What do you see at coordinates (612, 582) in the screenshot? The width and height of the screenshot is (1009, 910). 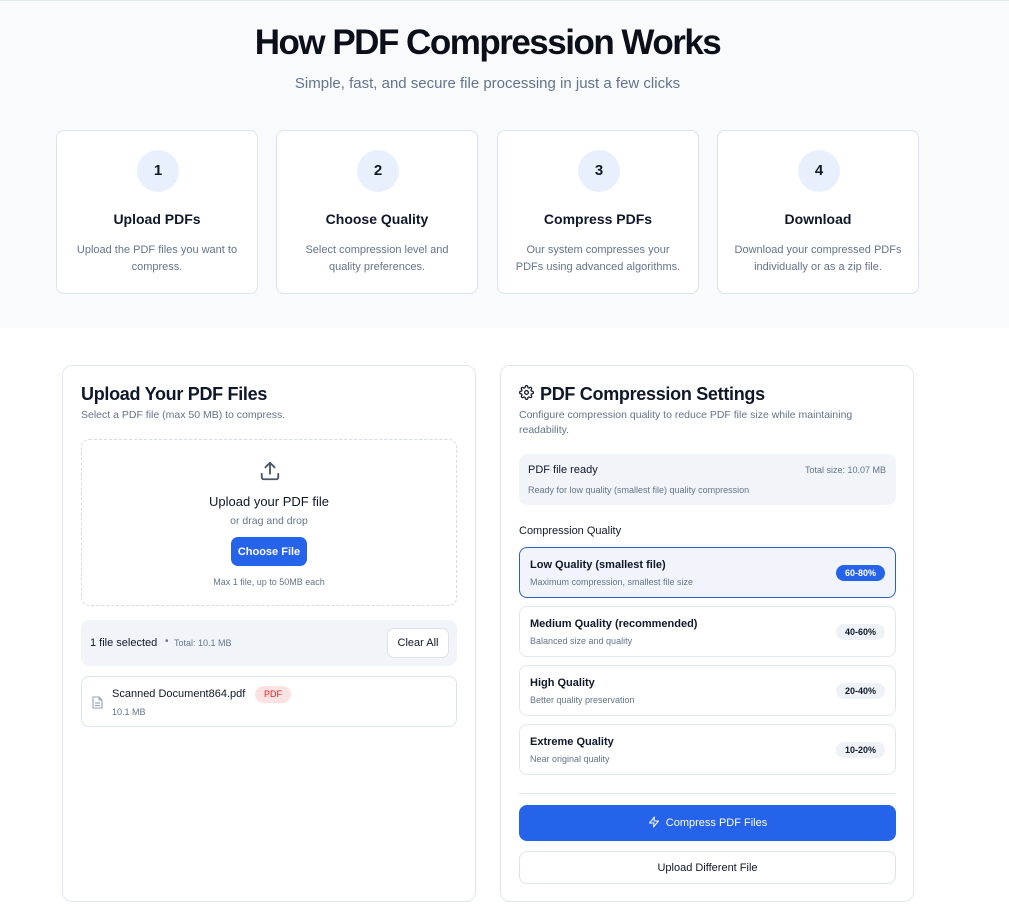 I see `option-description: Maximum compression, smallest file size` at bounding box center [612, 582].